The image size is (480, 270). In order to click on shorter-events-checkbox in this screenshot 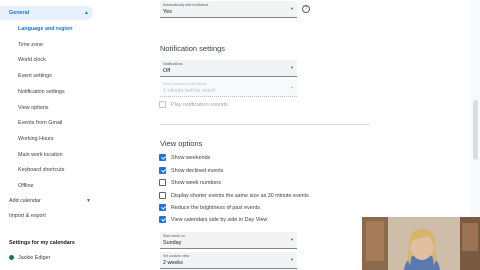, I will do `click(162, 195)`.